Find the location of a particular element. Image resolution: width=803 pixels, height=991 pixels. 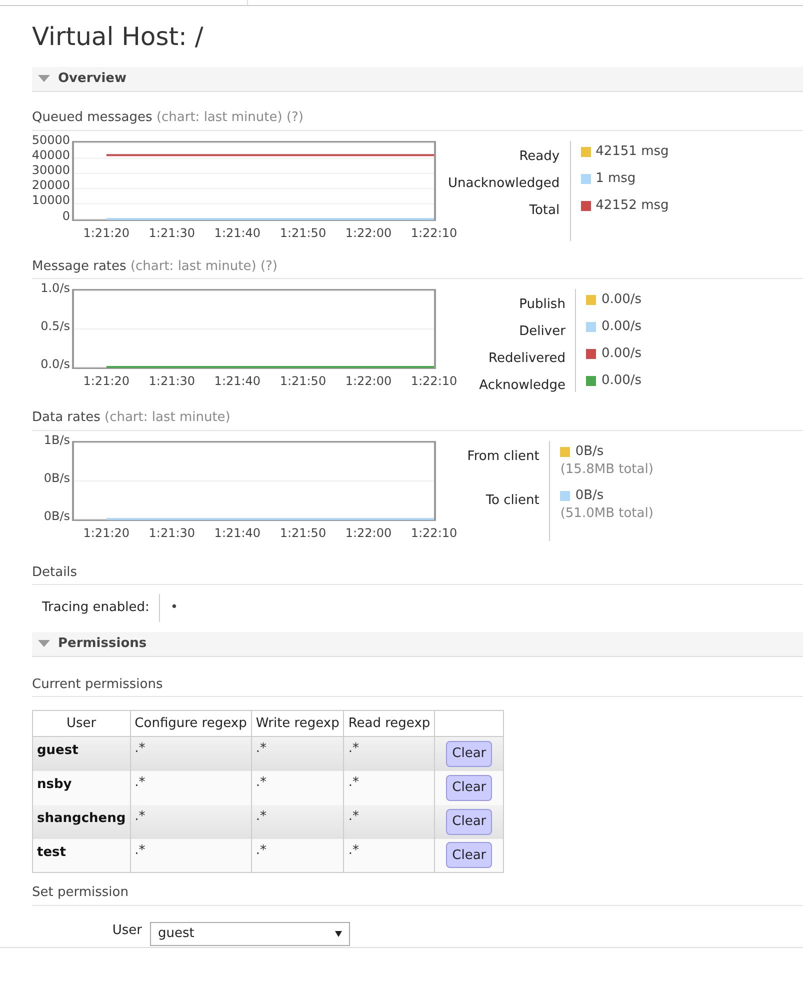

user-select: guest is located at coordinates (250, 934).